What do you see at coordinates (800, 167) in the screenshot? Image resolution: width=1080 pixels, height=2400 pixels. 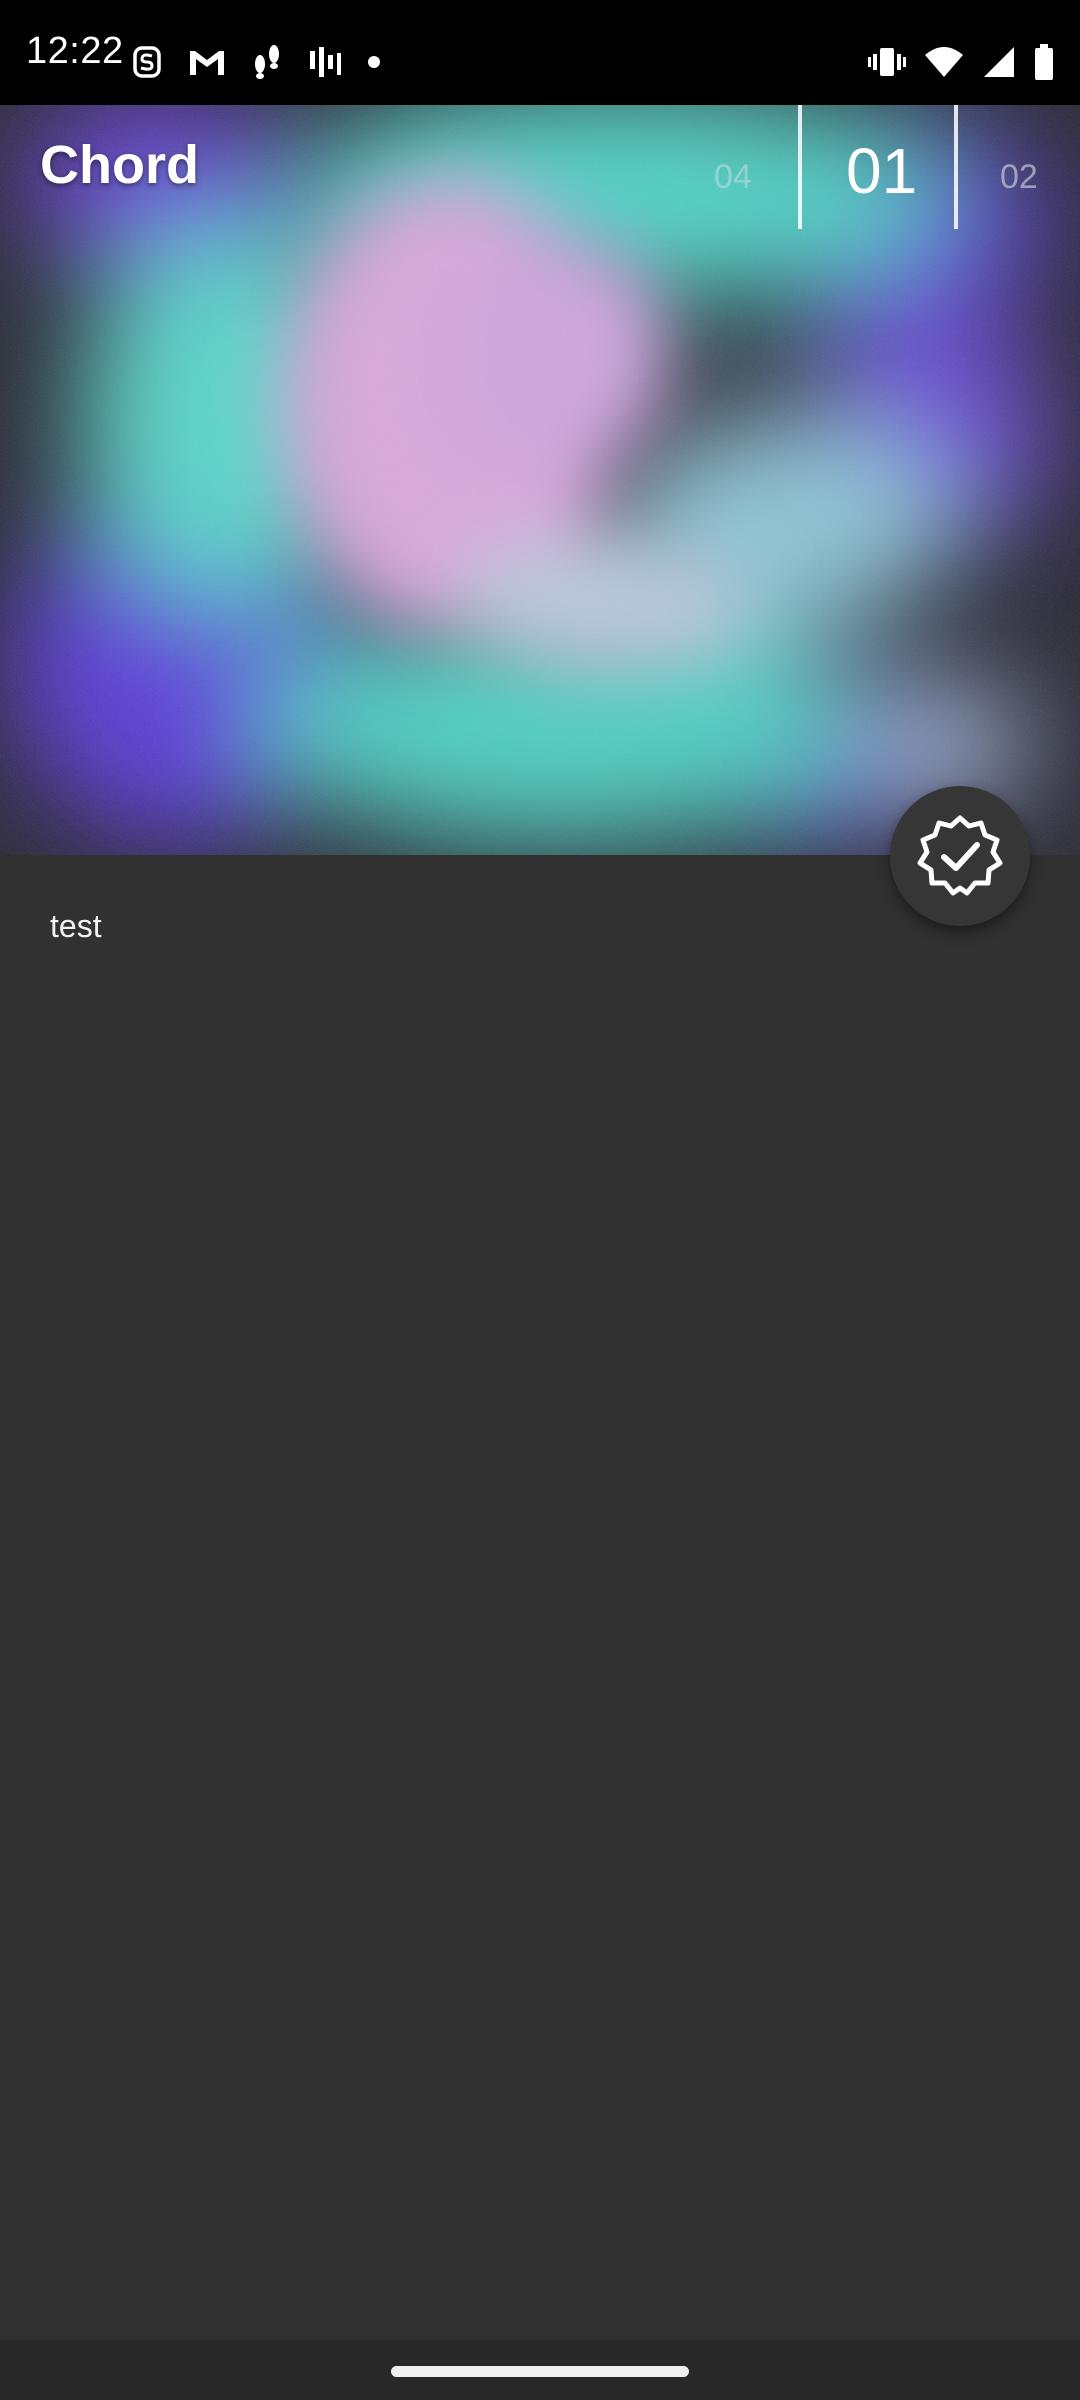 I see `tab-divider-left` at bounding box center [800, 167].